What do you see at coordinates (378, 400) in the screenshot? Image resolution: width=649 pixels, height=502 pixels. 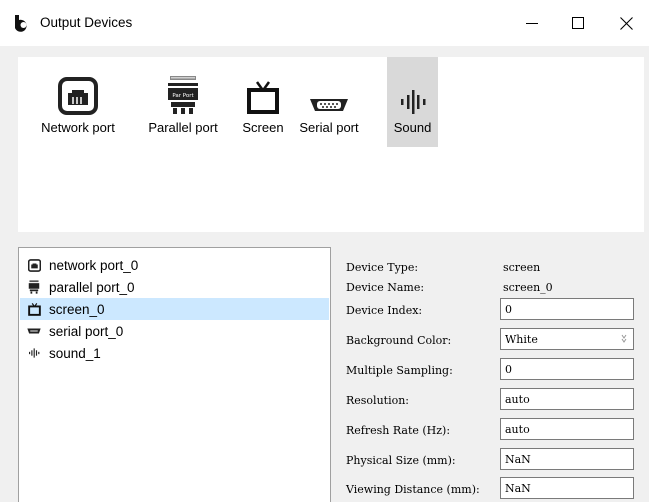 I see `resolution-label: Resolution:` at bounding box center [378, 400].